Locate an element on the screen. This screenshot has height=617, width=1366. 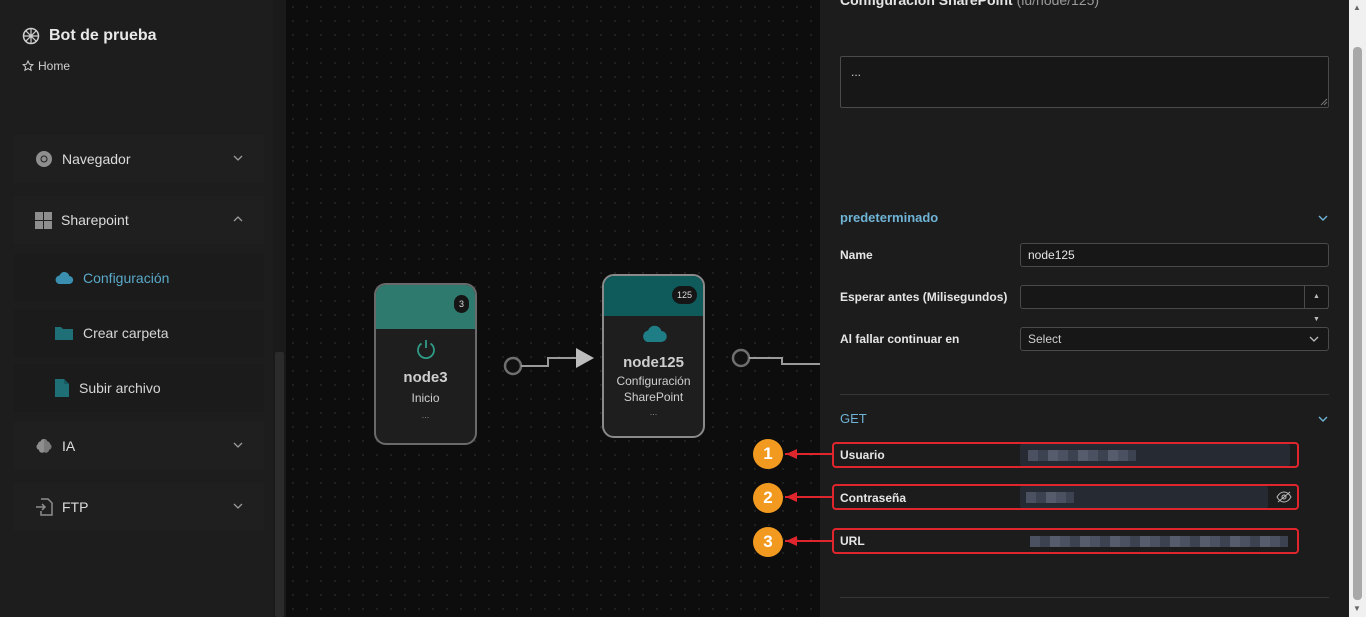
annotation-marker-3: 3 is located at coordinates (768, 542).